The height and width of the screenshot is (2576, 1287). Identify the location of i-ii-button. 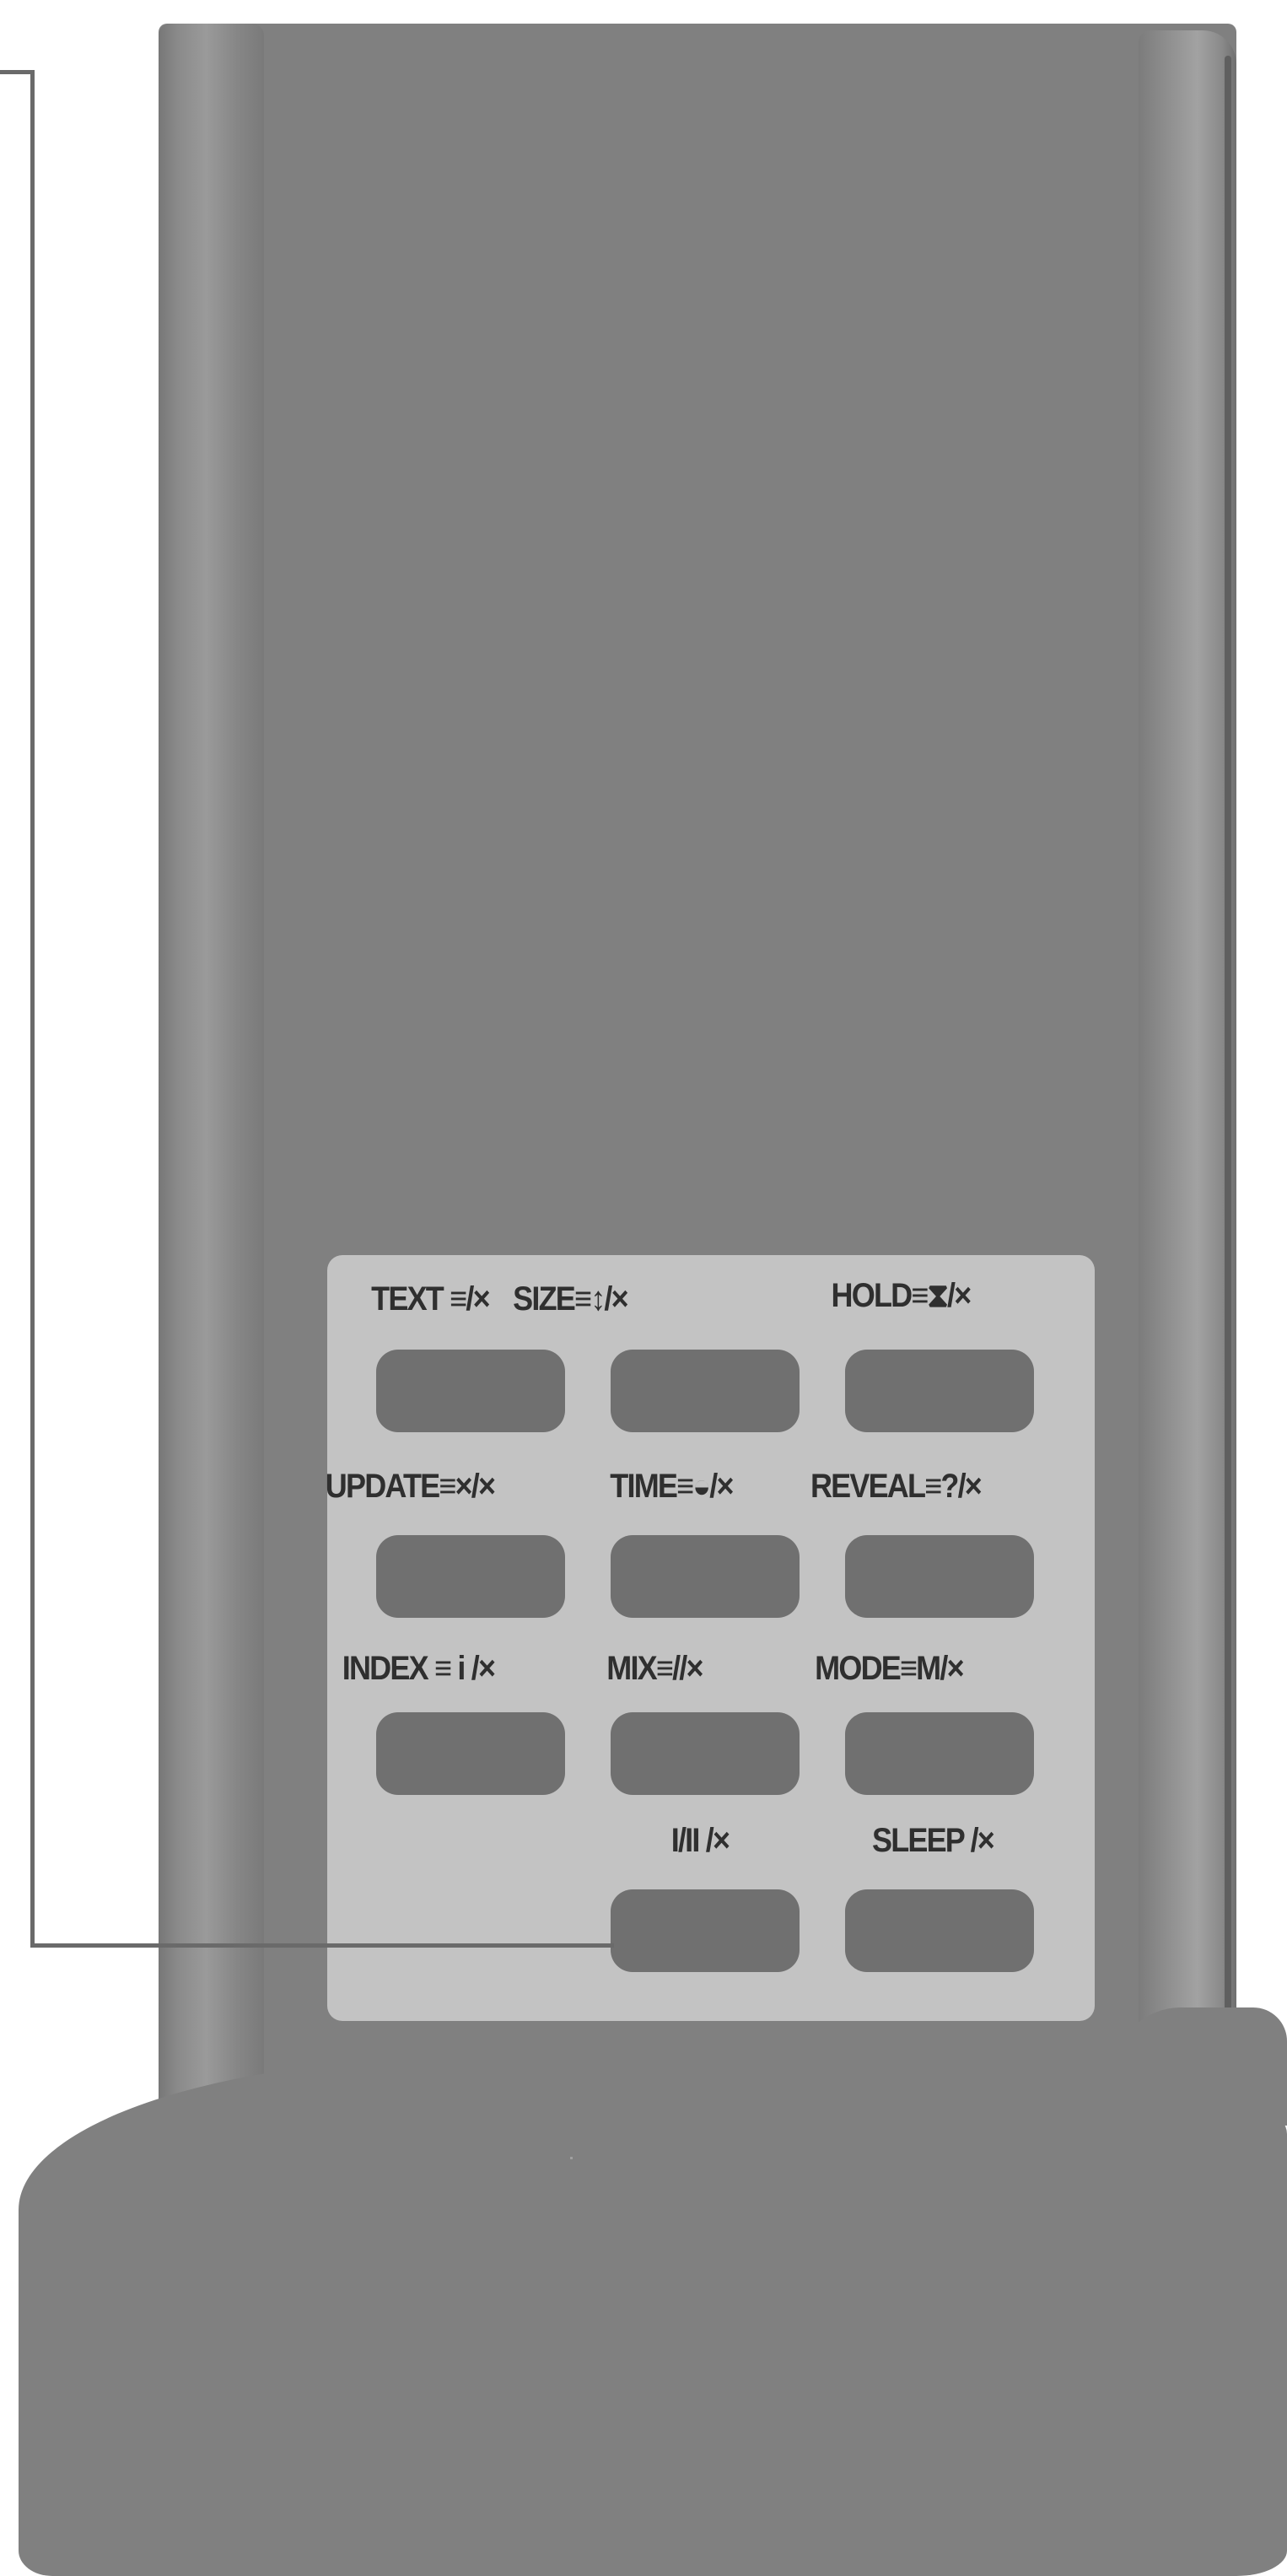
(705, 1930).